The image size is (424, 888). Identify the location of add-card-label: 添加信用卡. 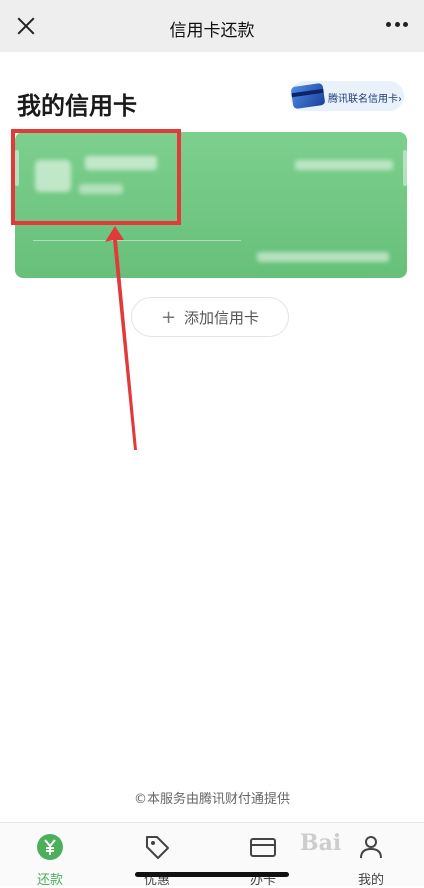
(222, 317).